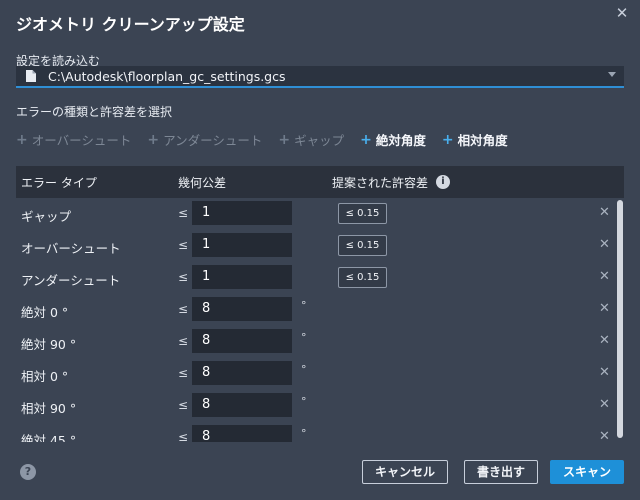  I want to click on scan-button: スキャン, so click(587, 472).